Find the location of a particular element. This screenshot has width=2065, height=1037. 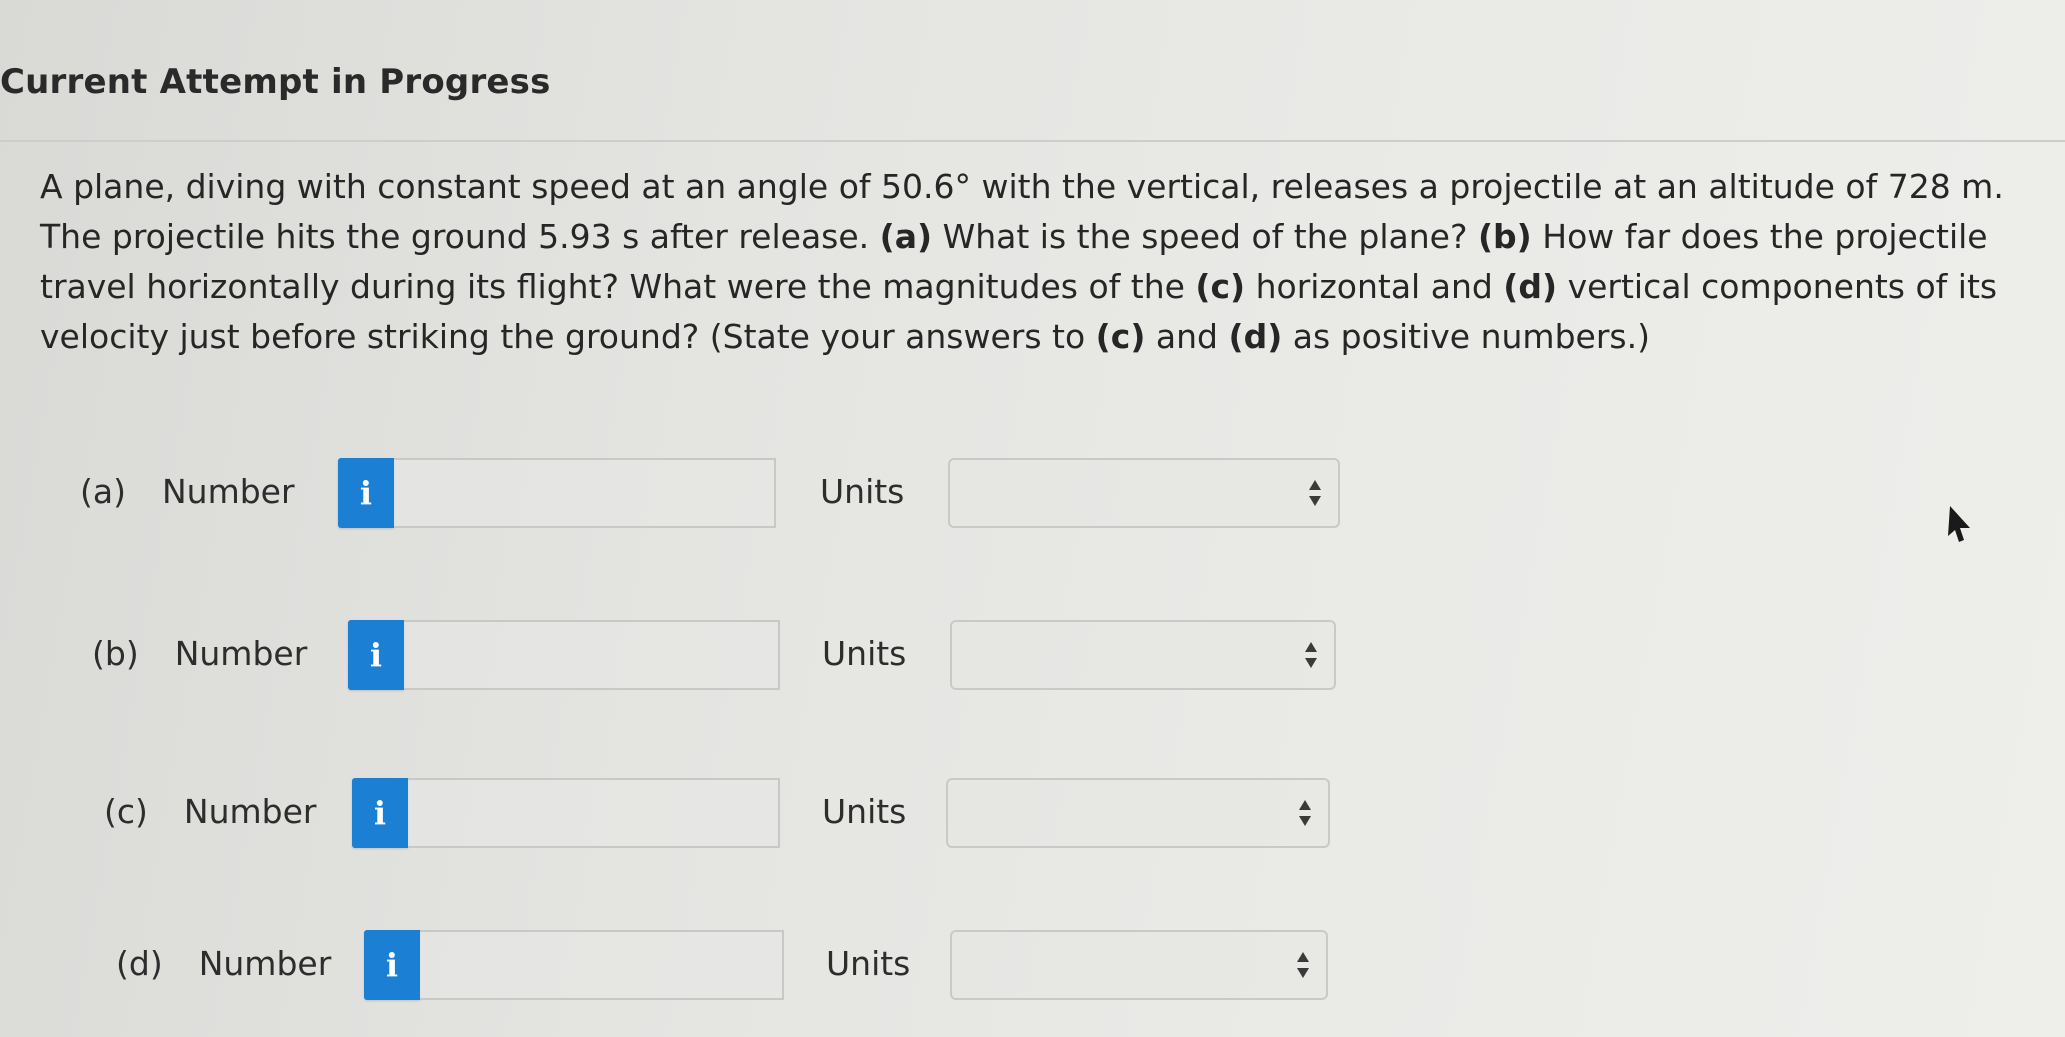

part-label: (b) Number is located at coordinates (199, 653).